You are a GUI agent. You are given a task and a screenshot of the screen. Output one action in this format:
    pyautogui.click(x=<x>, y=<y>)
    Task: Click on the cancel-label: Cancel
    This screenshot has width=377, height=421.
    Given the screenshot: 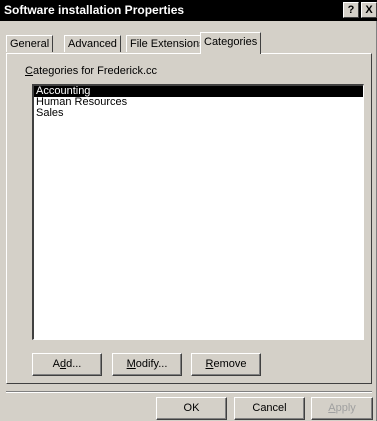 What is the action you would take?
    pyautogui.click(x=269, y=408)
    